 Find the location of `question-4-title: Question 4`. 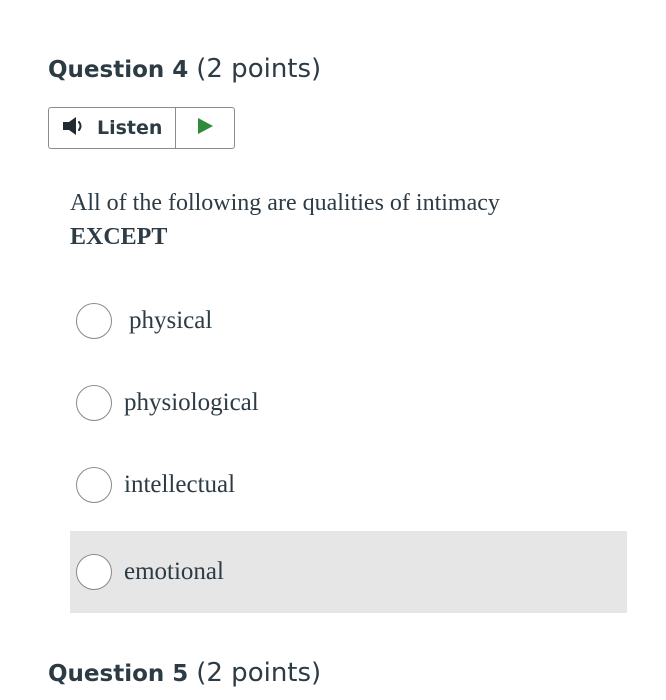

question-4-title: Question 4 is located at coordinates (118, 70).